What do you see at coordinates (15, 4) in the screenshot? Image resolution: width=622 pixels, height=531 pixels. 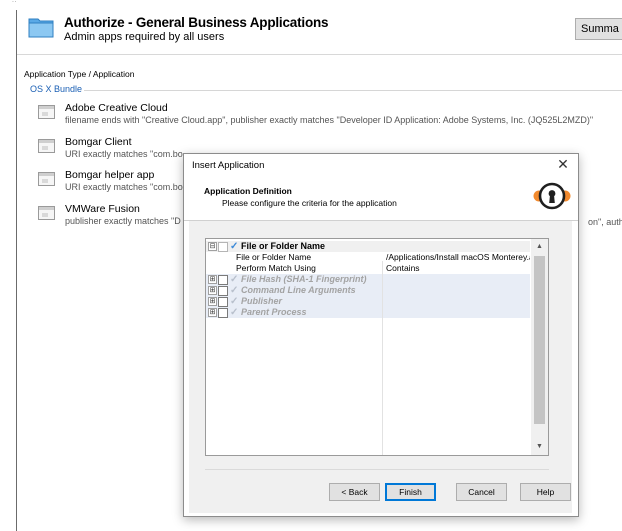 I see `edge-tick: ˙˙` at bounding box center [15, 4].